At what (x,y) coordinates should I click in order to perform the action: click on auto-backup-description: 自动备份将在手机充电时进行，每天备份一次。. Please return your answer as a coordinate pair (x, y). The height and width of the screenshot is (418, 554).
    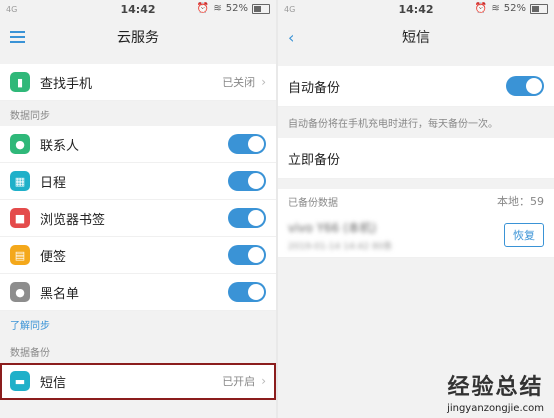
    Looking at the image, I should click on (416, 122).